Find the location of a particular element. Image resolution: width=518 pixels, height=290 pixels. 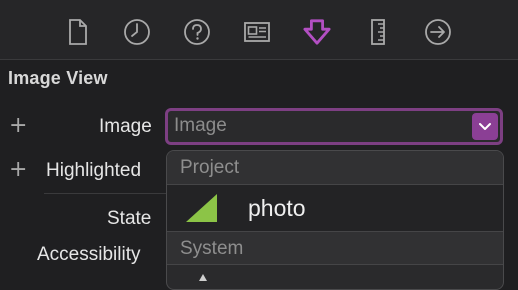

menu-section-header: System is located at coordinates (335, 248).